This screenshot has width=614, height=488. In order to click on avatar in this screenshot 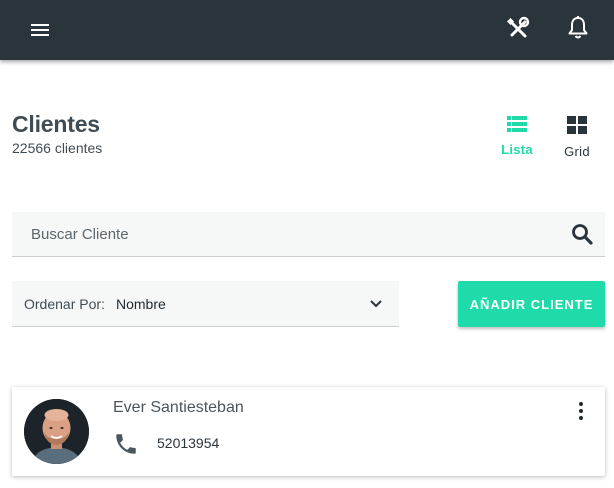, I will do `click(56, 431)`.